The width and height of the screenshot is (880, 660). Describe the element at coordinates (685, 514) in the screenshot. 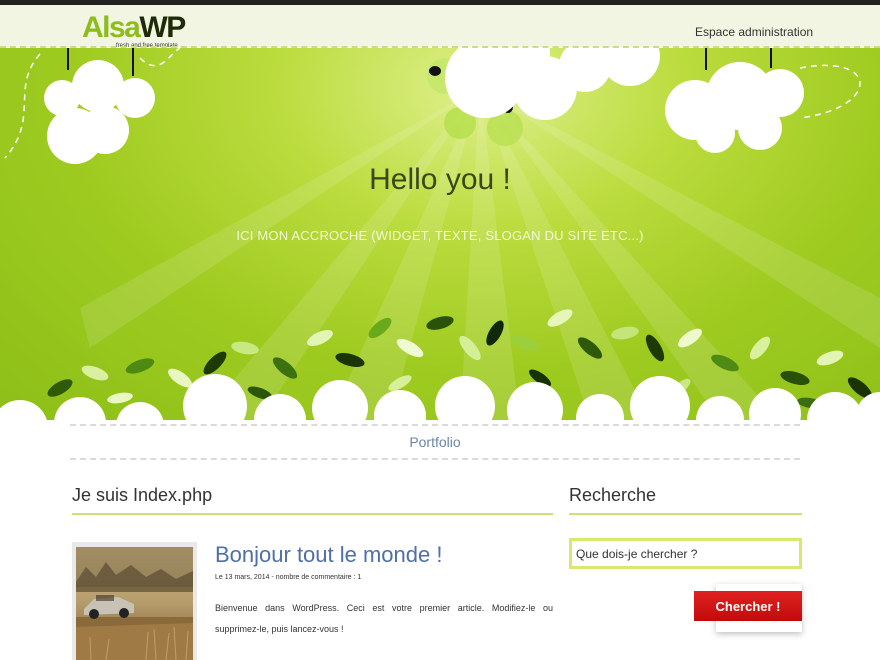

I see `sidebar-title-underline` at that location.